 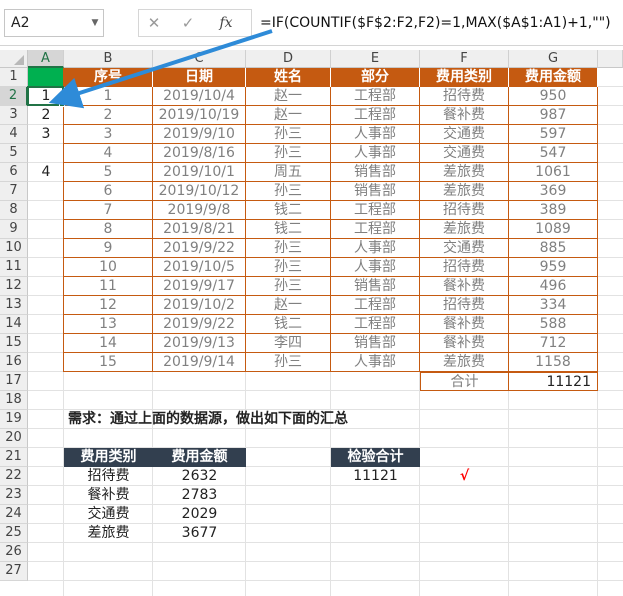 What do you see at coordinates (553, 210) in the screenshot?
I see `table-cell: 389` at bounding box center [553, 210].